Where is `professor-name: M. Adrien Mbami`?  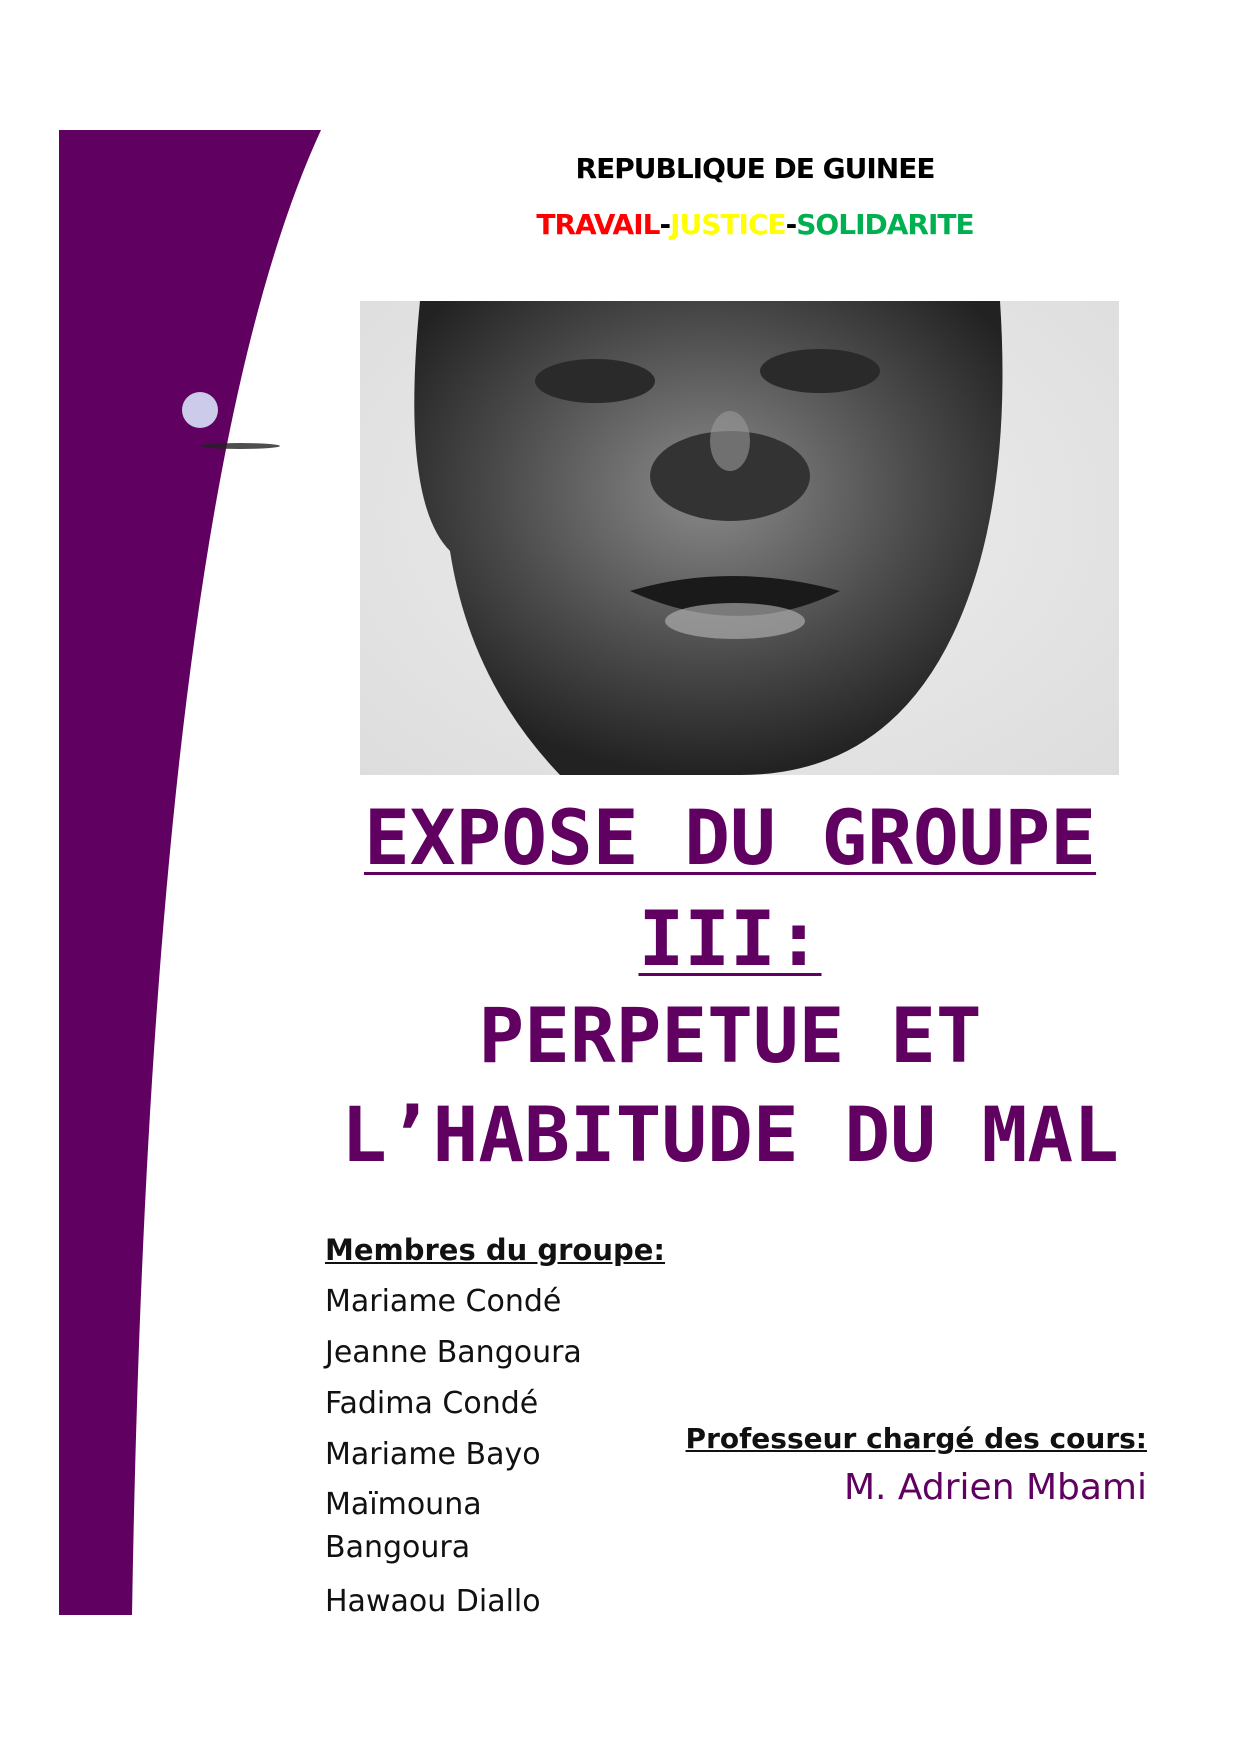
professor-name: M. Adrien Mbami is located at coordinates (995, 1487).